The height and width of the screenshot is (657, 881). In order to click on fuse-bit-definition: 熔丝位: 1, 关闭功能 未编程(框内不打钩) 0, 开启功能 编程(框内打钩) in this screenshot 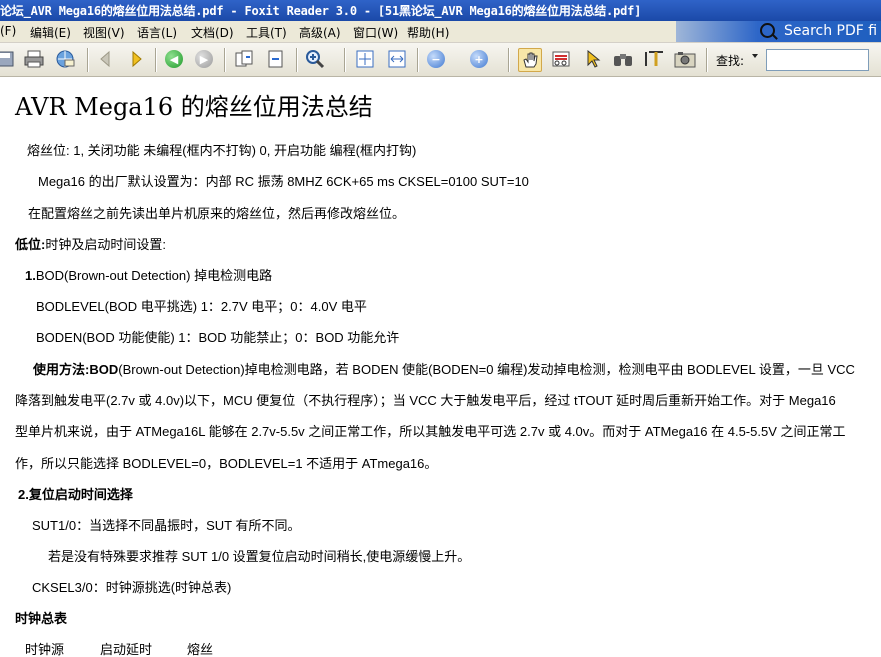, I will do `click(222, 150)`.